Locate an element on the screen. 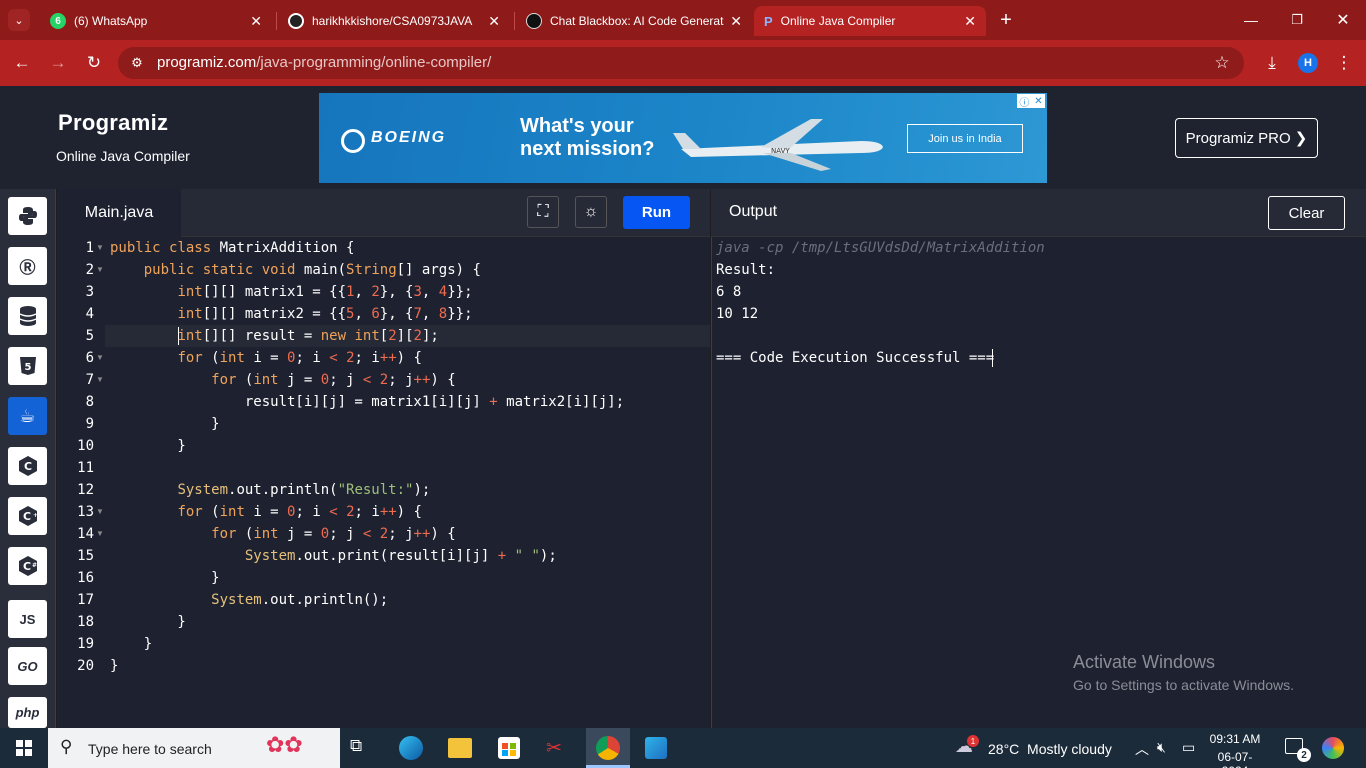 The image size is (1366, 768). forward-arrow-icon: → is located at coordinates (58, 63).